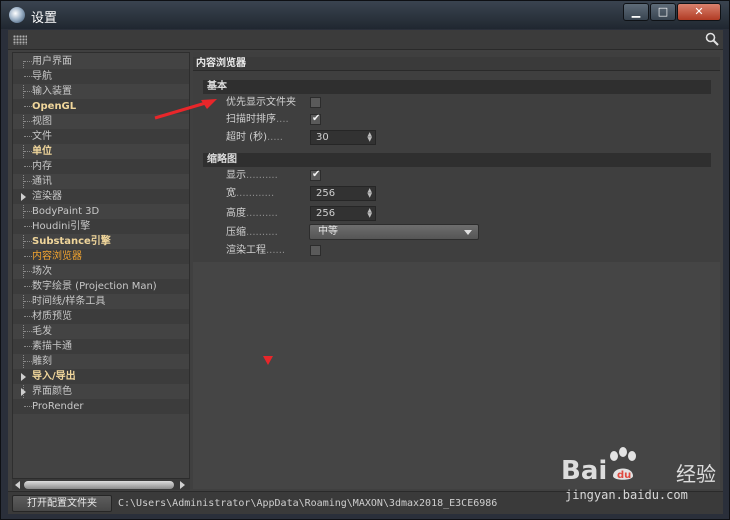  I want to click on group-basic-header: 基本, so click(457, 87).